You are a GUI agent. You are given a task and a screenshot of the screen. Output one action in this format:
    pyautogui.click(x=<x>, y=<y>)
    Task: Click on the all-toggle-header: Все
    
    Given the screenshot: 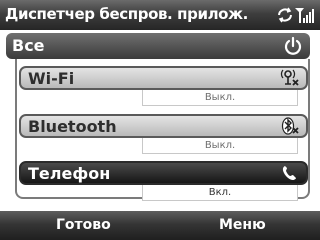 What is the action you would take?
    pyautogui.click(x=158, y=46)
    